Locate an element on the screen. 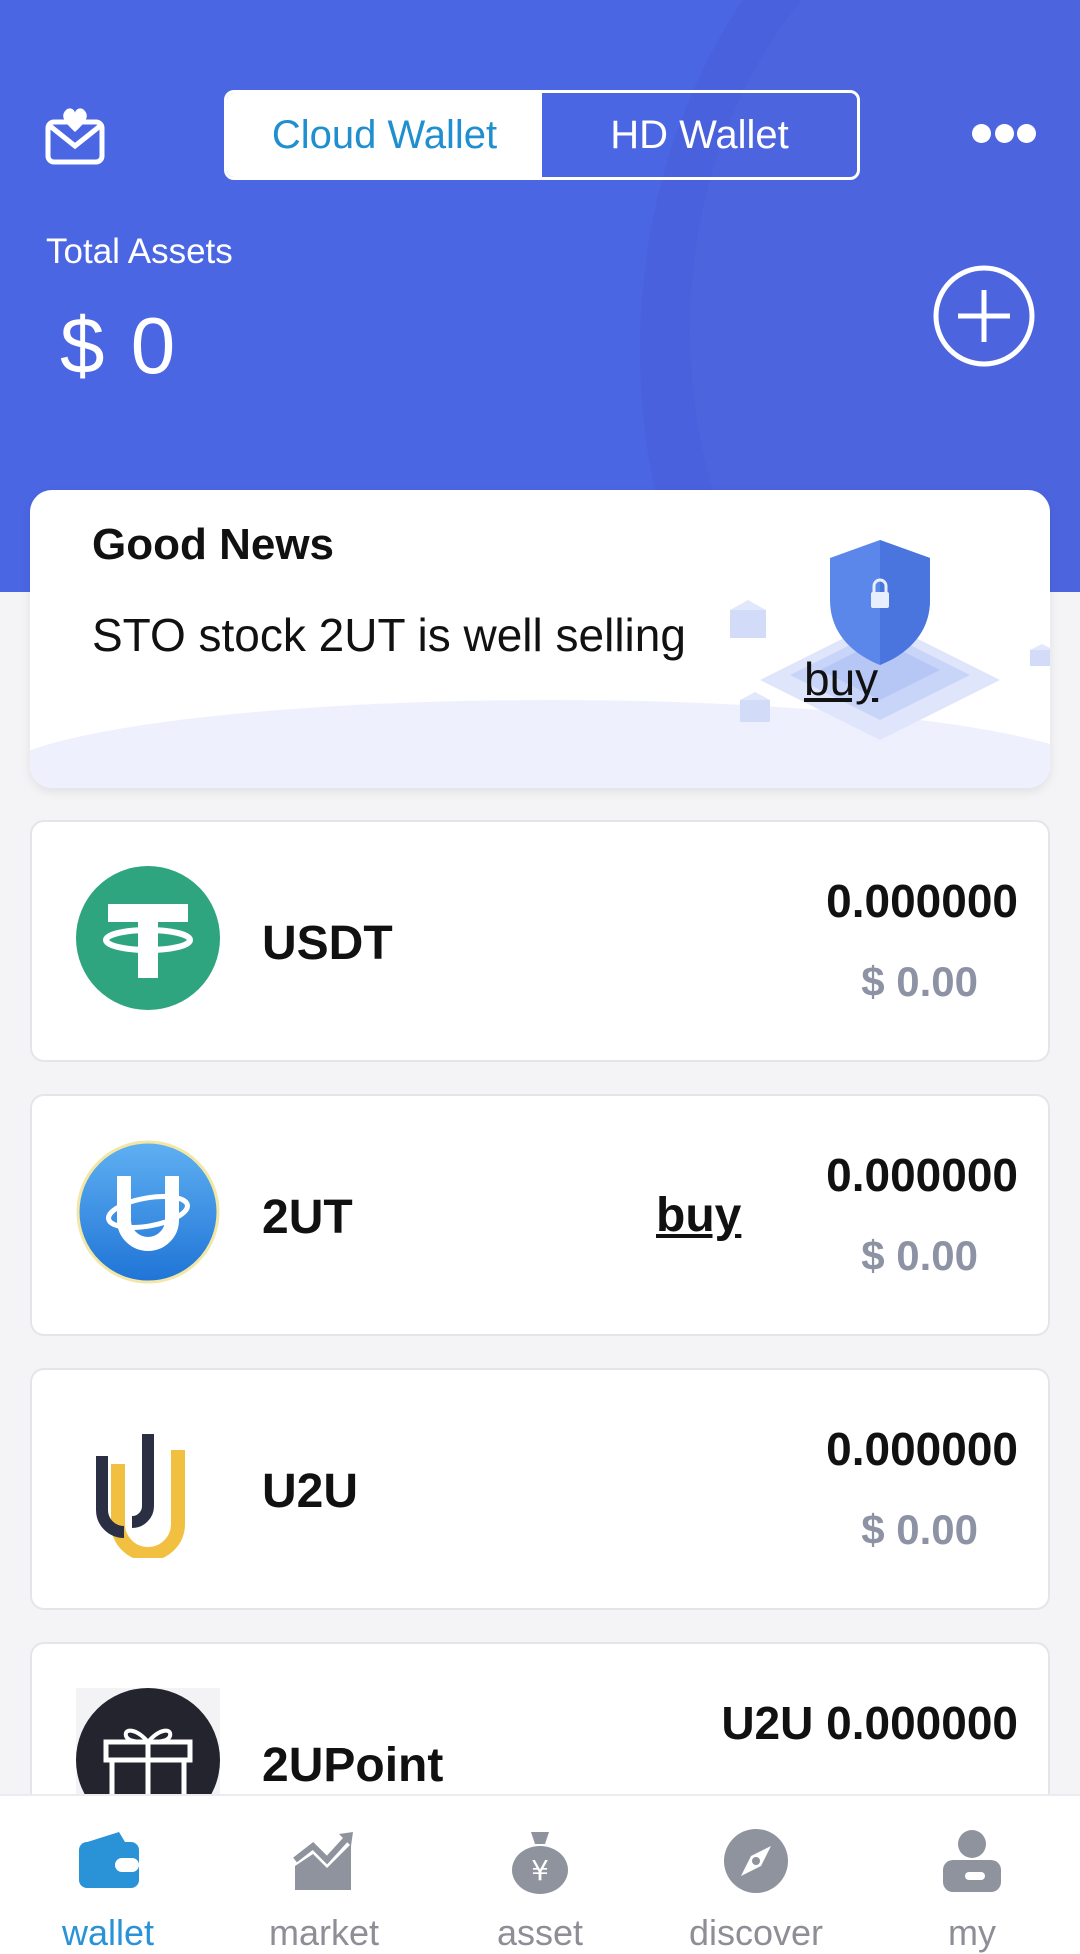 This screenshot has height=1954, width=1080. news-buy-link: buy is located at coordinates (841, 679).